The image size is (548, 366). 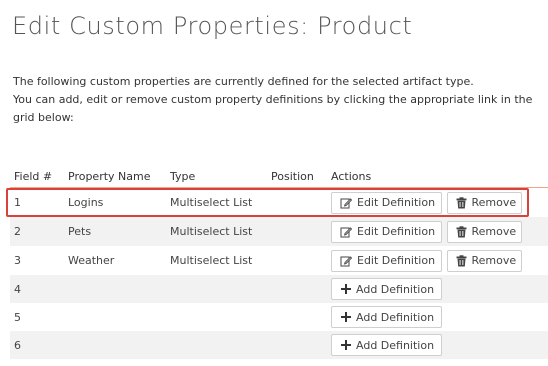 What do you see at coordinates (17, 202) in the screenshot?
I see `cell-field: 1` at bounding box center [17, 202].